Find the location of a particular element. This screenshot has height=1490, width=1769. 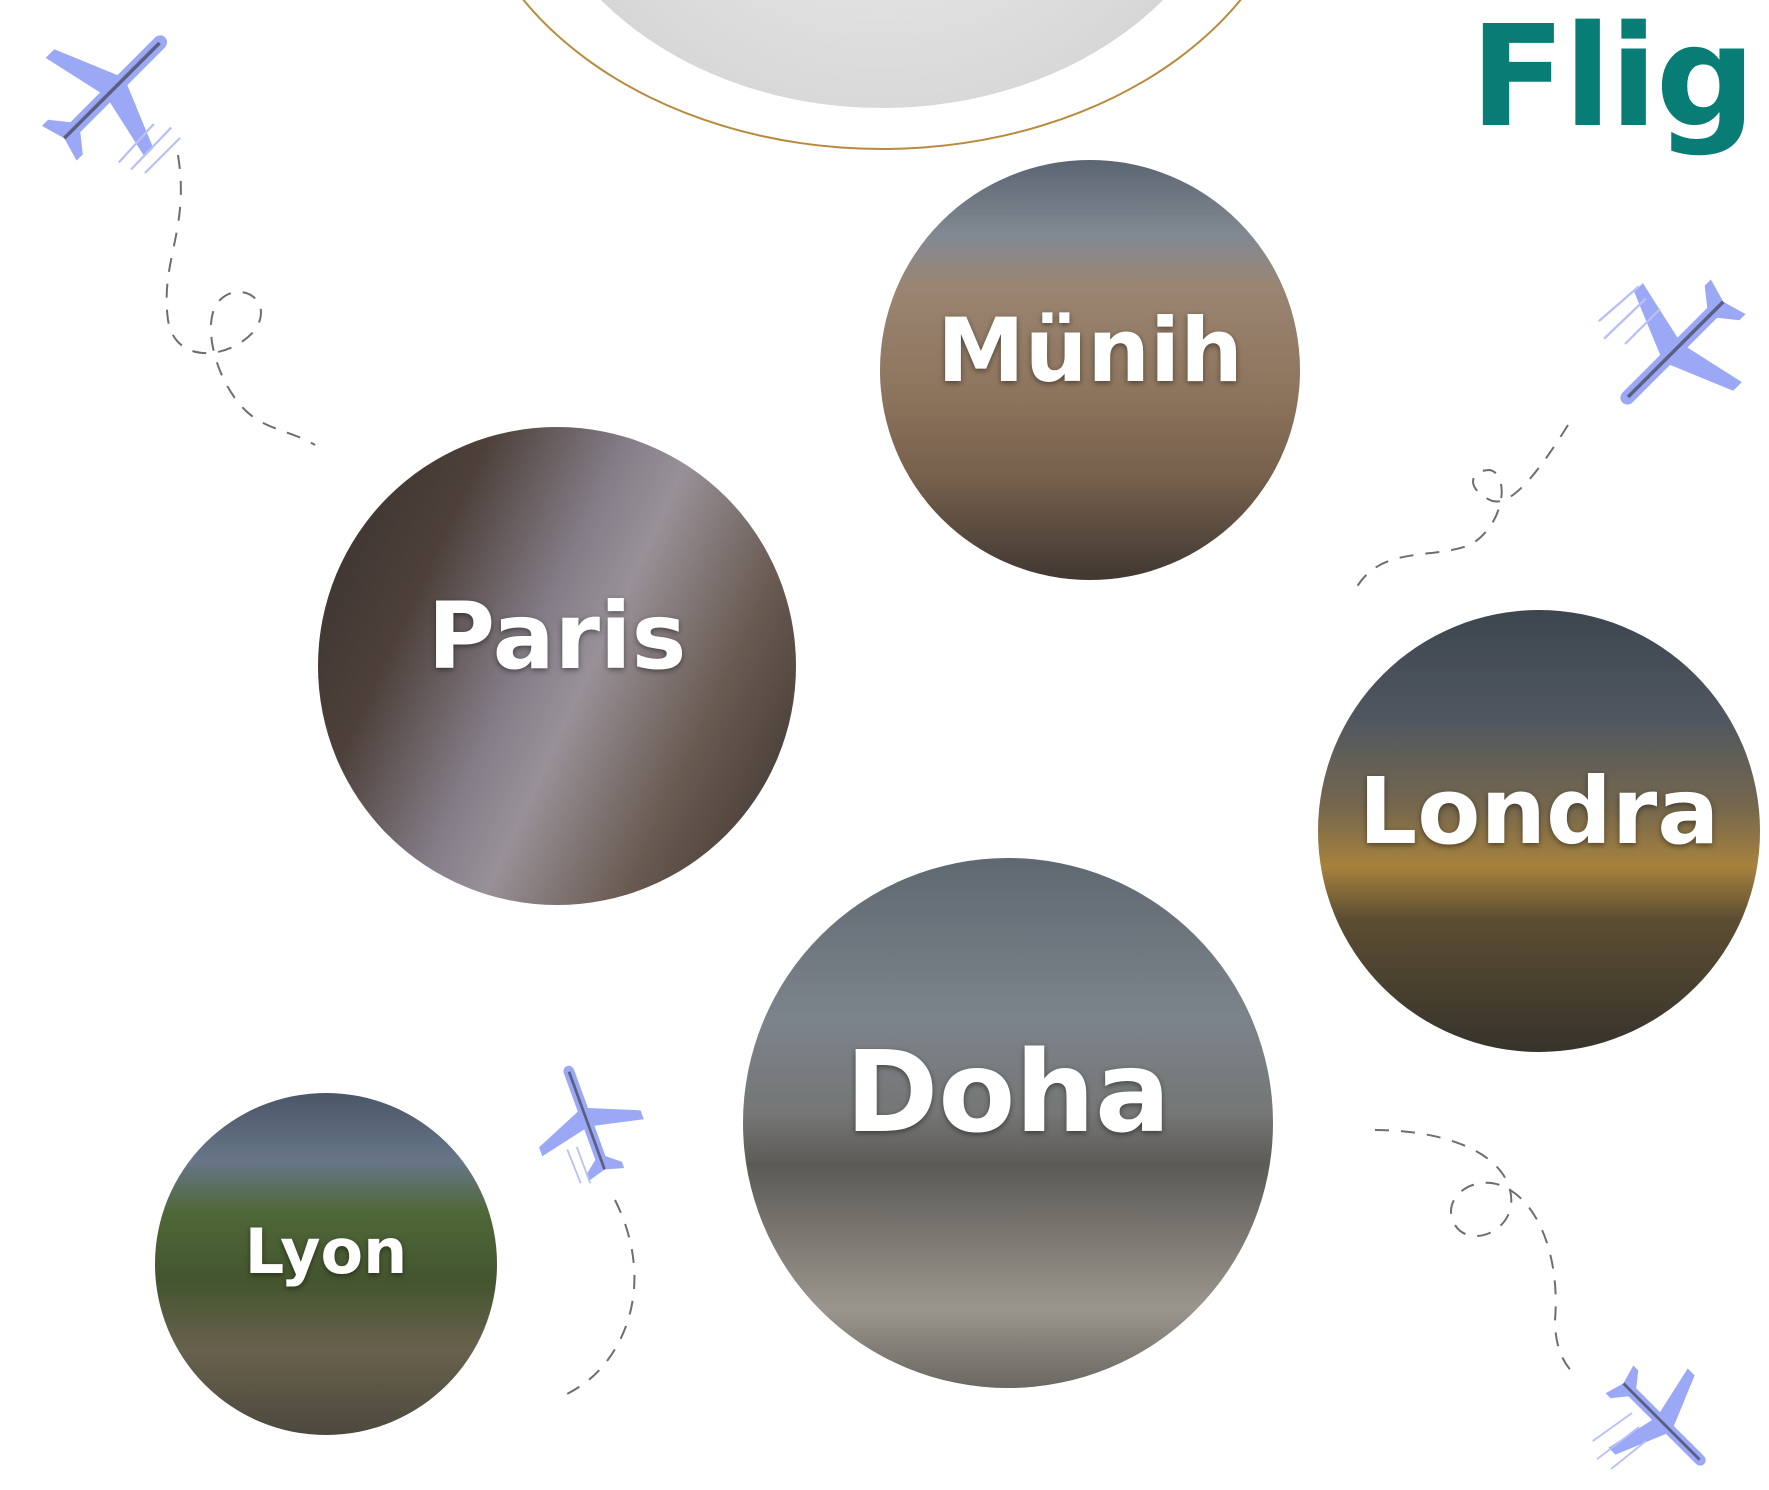

city-card-doha: Doha is located at coordinates (1008, 1123).